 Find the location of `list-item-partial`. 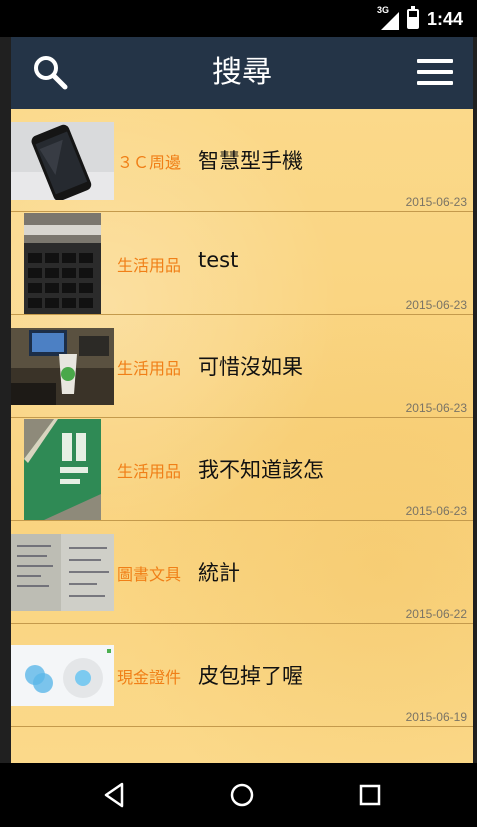

list-item-partial is located at coordinates (242, 742).